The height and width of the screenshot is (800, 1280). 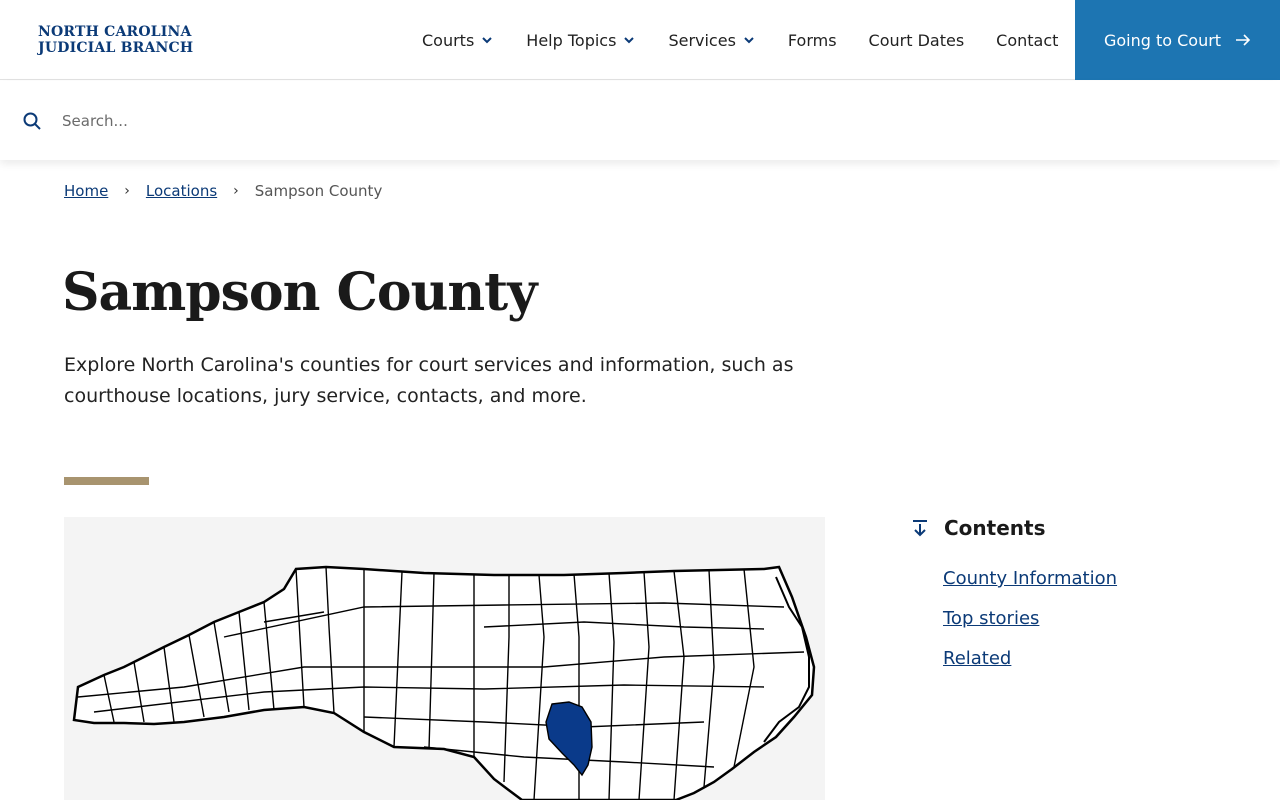 I want to click on contents-heading: Contents, so click(x=1070, y=528).